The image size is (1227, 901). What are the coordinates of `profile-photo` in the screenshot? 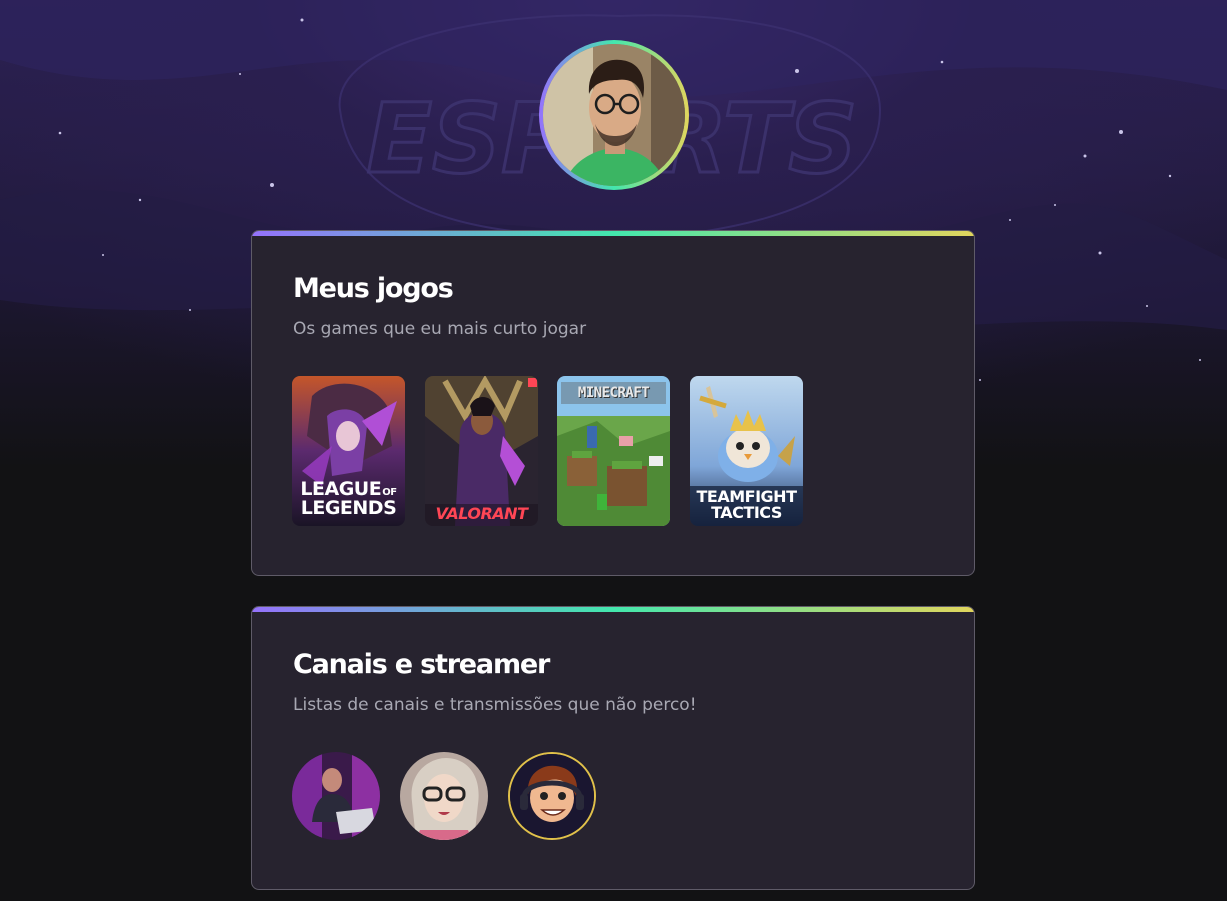 It's located at (614, 115).